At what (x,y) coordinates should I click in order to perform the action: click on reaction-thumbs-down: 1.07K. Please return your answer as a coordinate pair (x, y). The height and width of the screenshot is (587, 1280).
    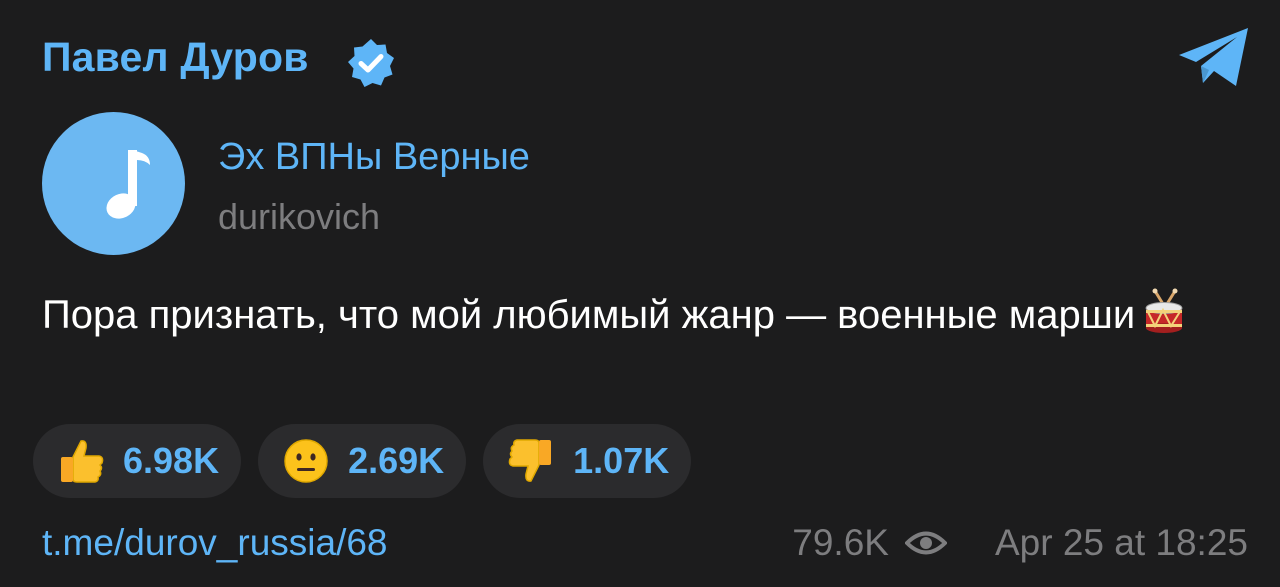
    Looking at the image, I should click on (587, 461).